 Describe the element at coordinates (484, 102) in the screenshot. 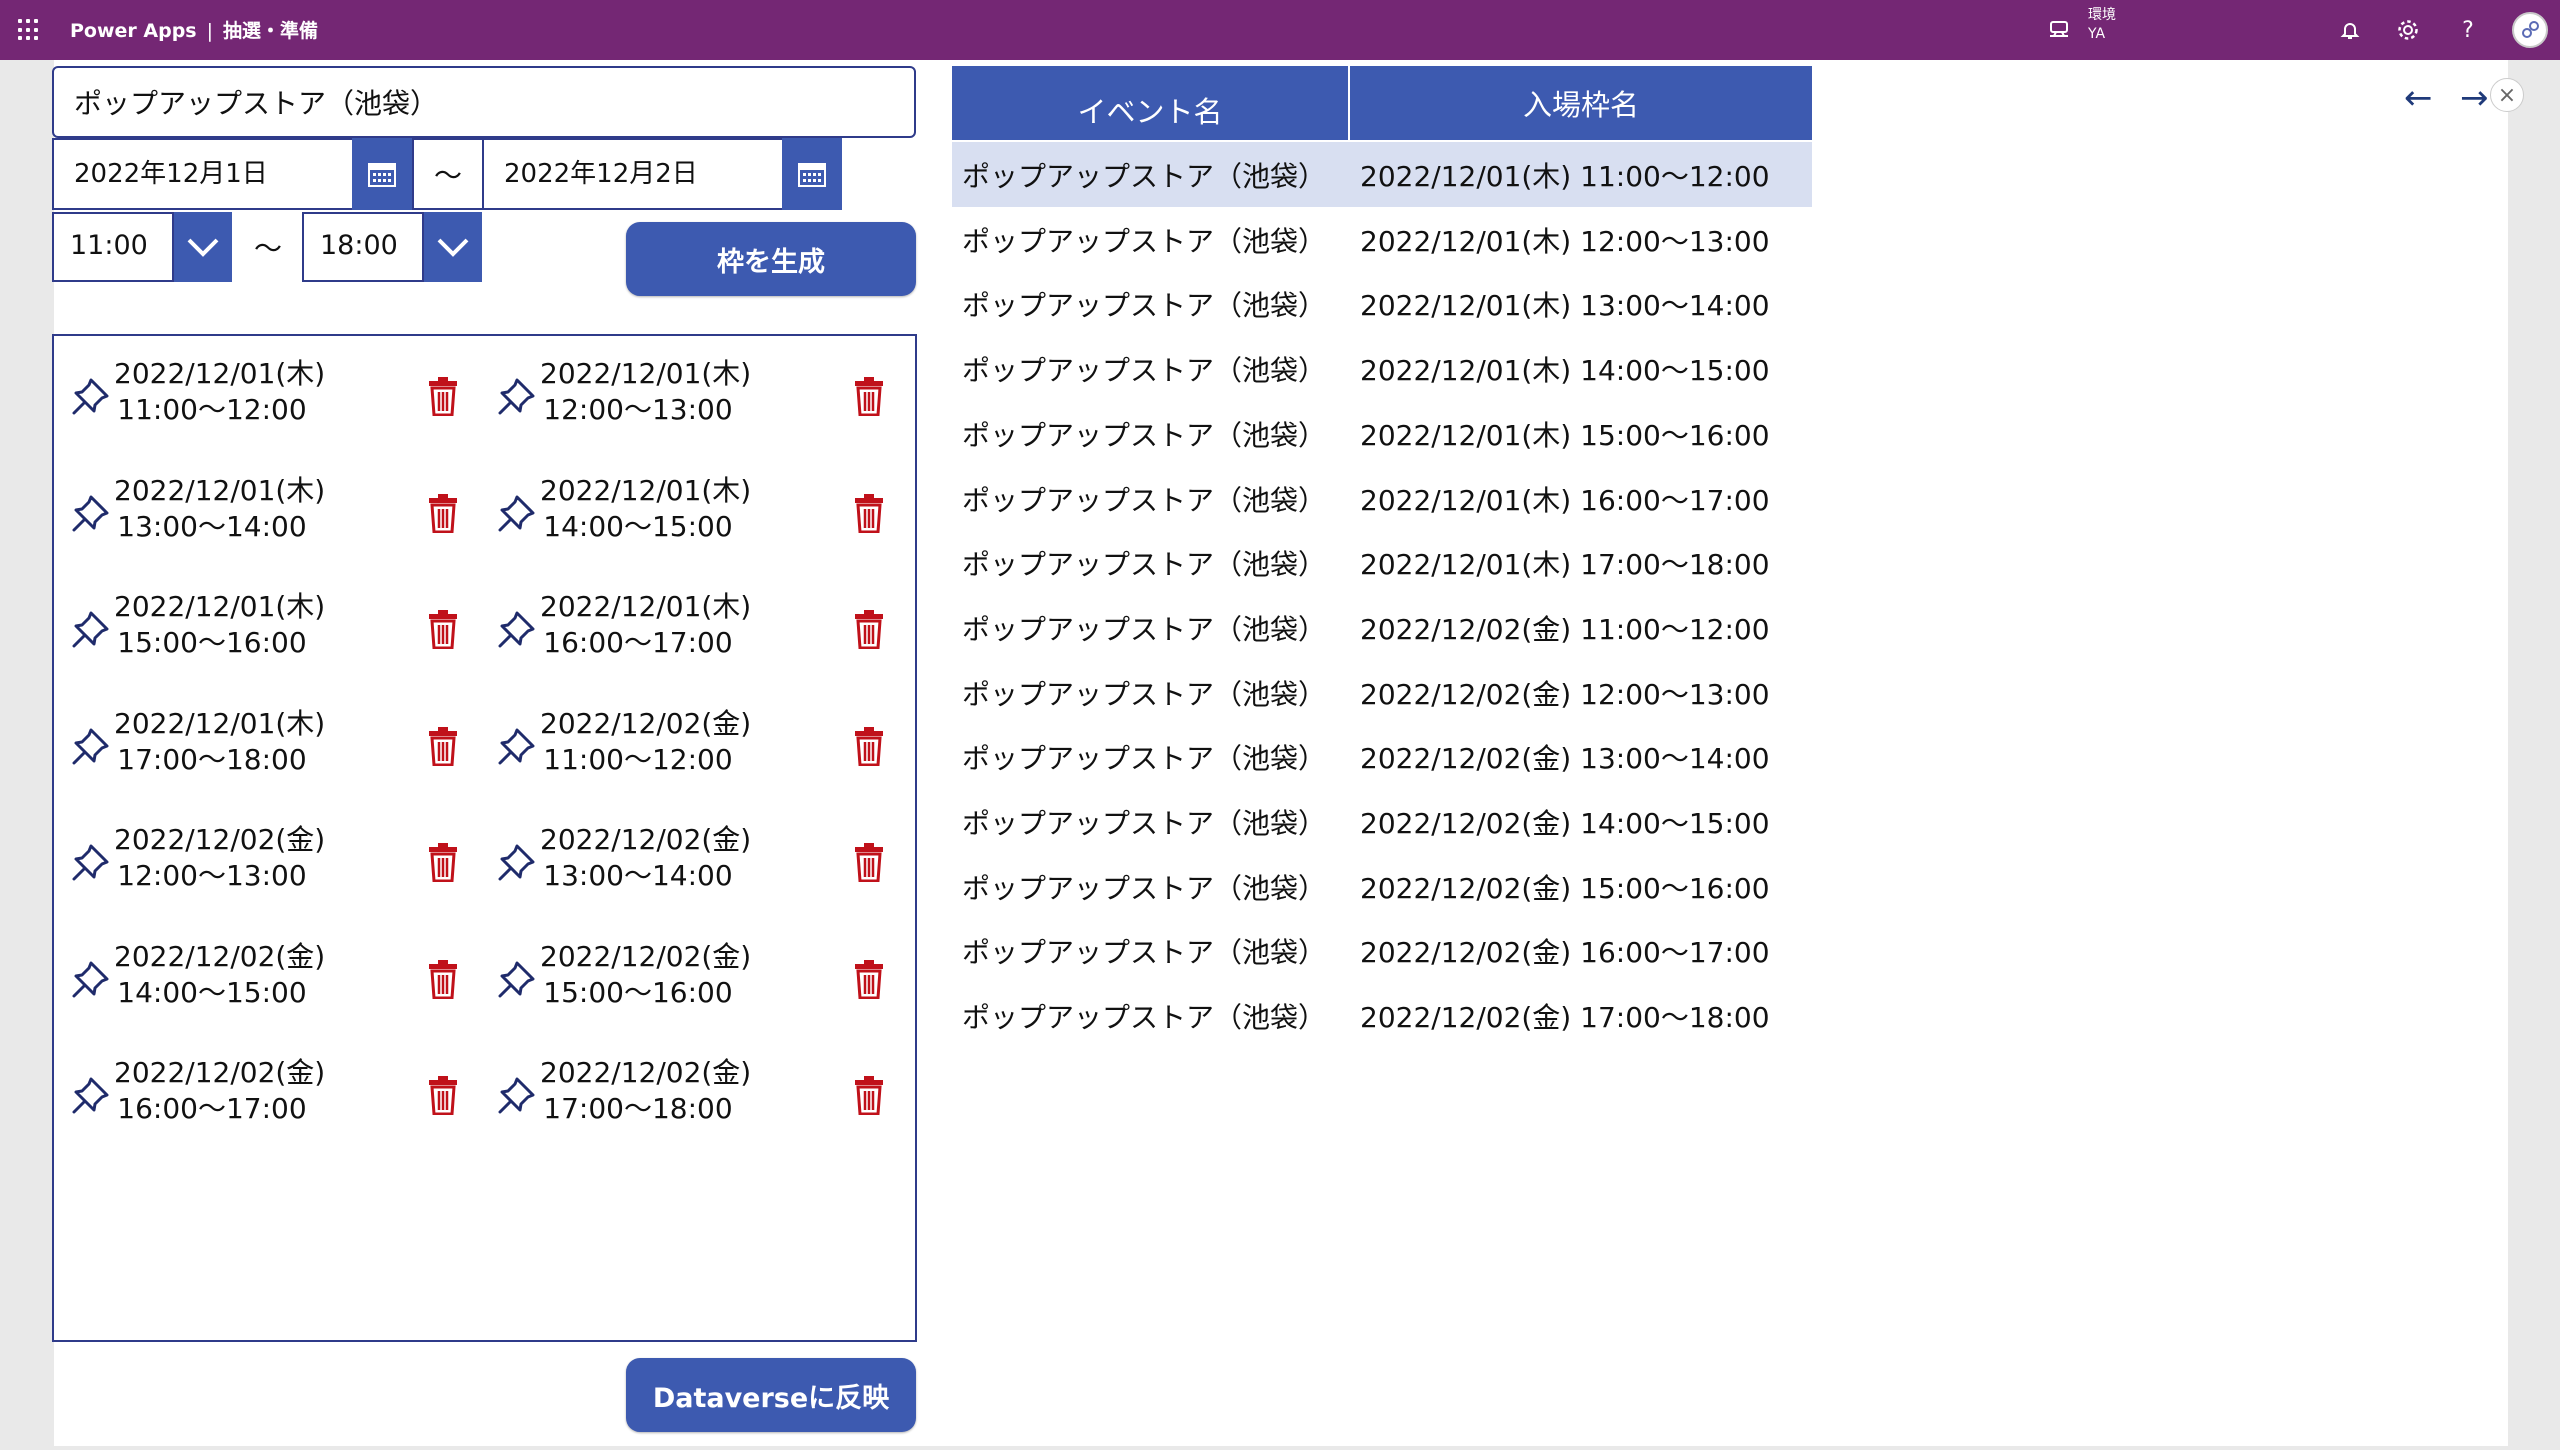

I see `event-name-input: ポップアップストア（池袋）` at that location.